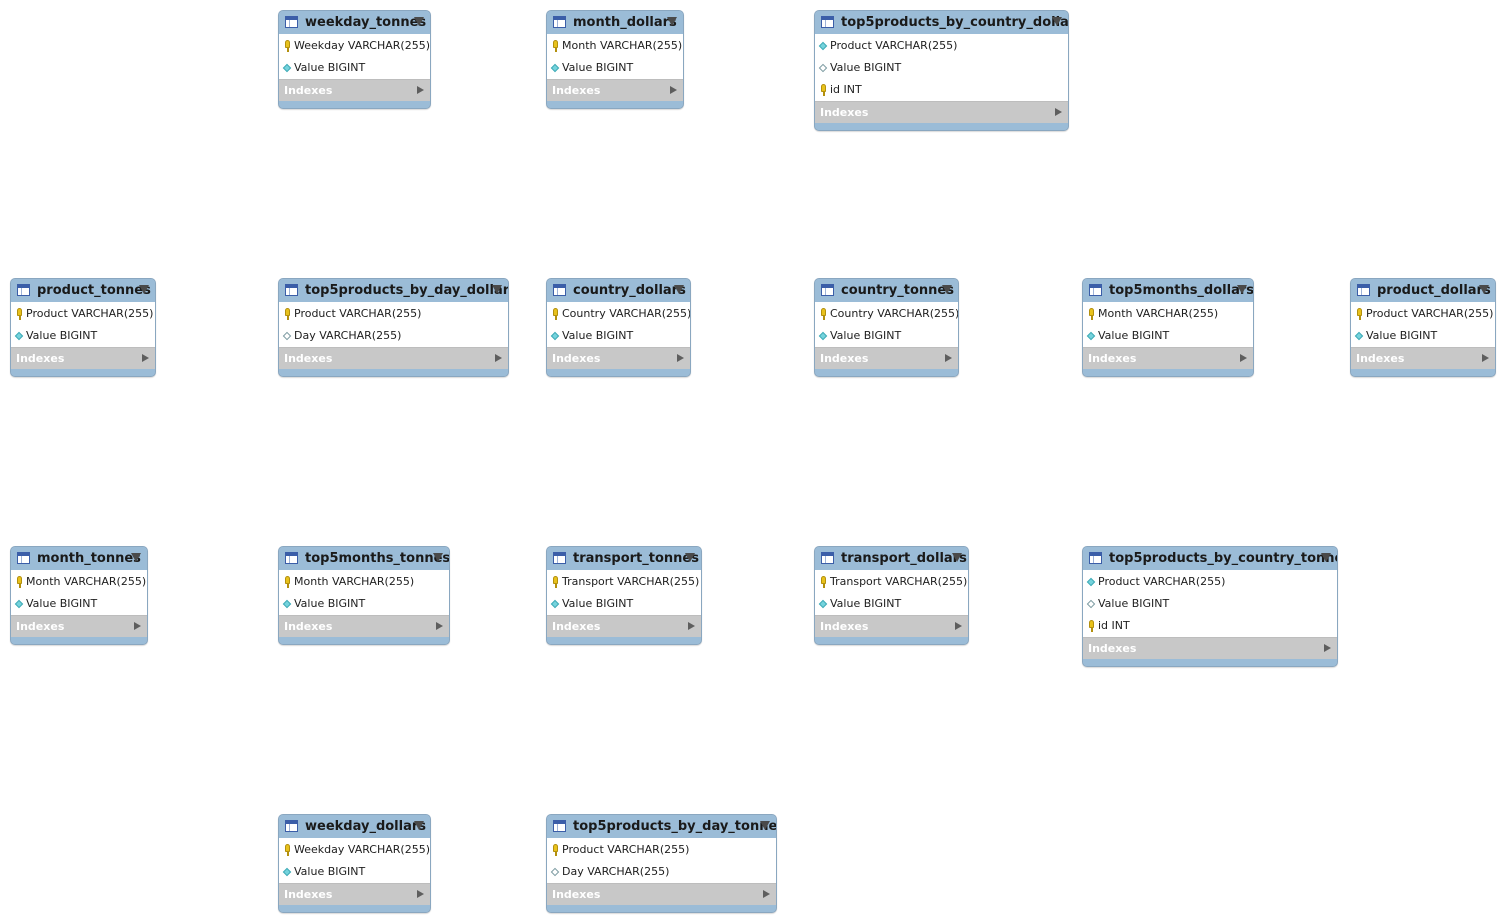 The image size is (1505, 920). Describe the element at coordinates (886, 290) in the screenshot. I see `table-header: country_tonnes` at that location.